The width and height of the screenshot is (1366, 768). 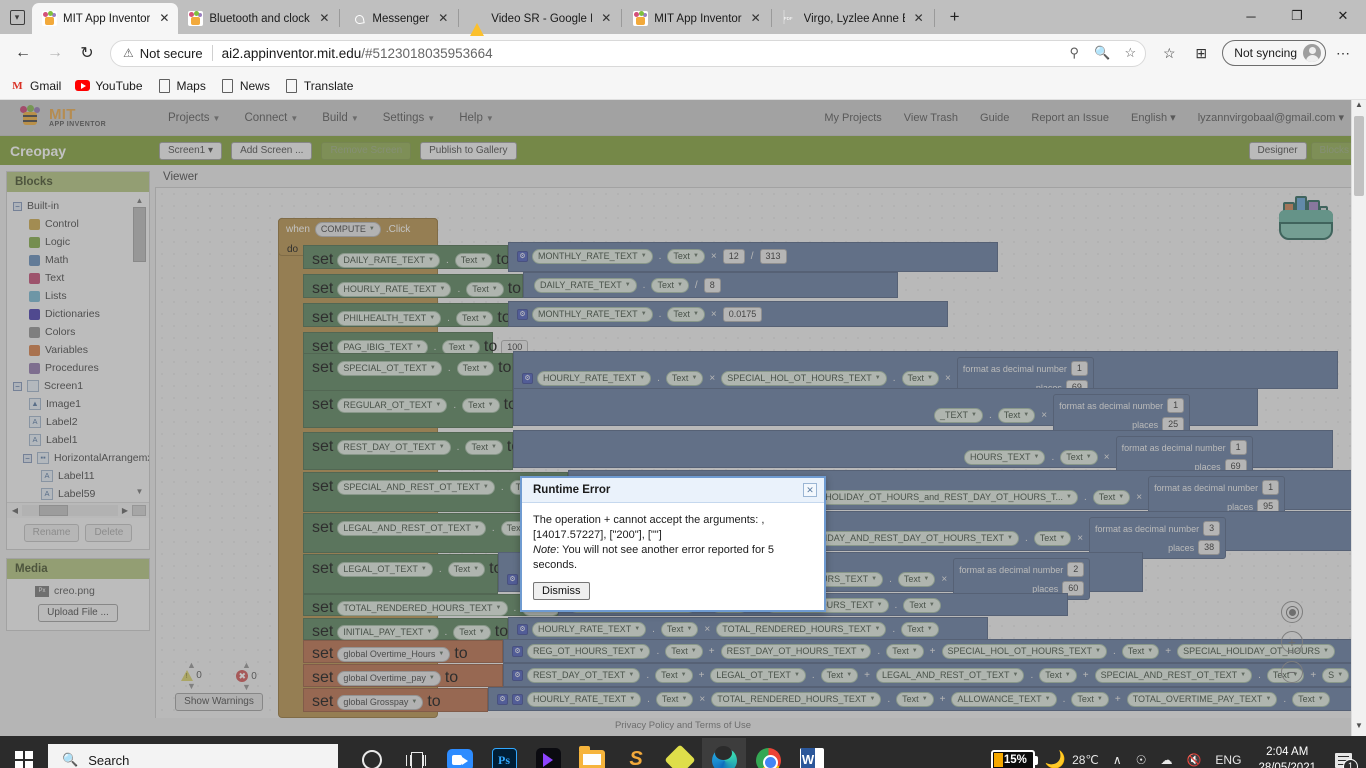 What do you see at coordinates (87, 53) in the screenshot?
I see `reload-button: ↻` at bounding box center [87, 53].